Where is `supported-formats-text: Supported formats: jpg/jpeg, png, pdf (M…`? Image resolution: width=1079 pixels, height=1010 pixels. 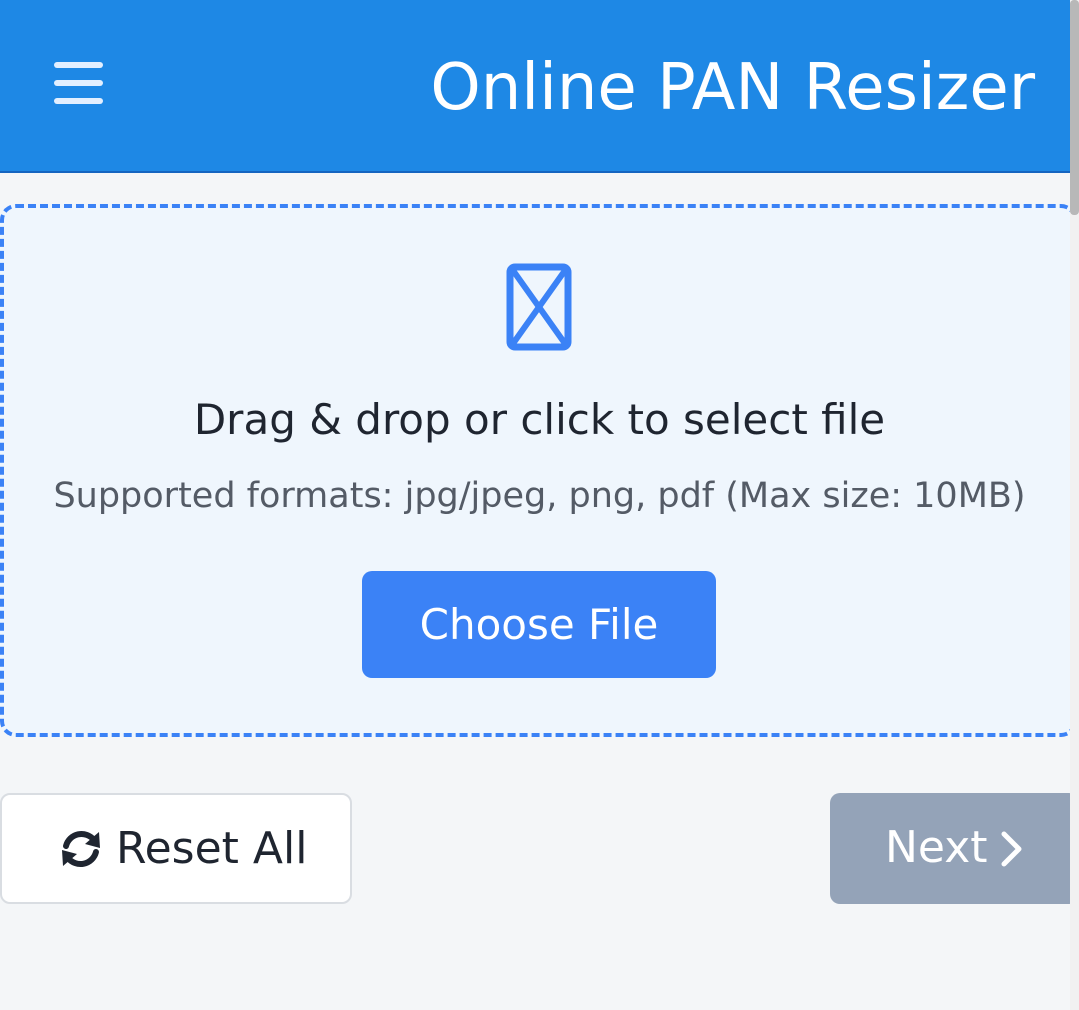
supported-formats-text: Supported formats: jpg/jpeg, png, pdf (M… is located at coordinates (539, 496).